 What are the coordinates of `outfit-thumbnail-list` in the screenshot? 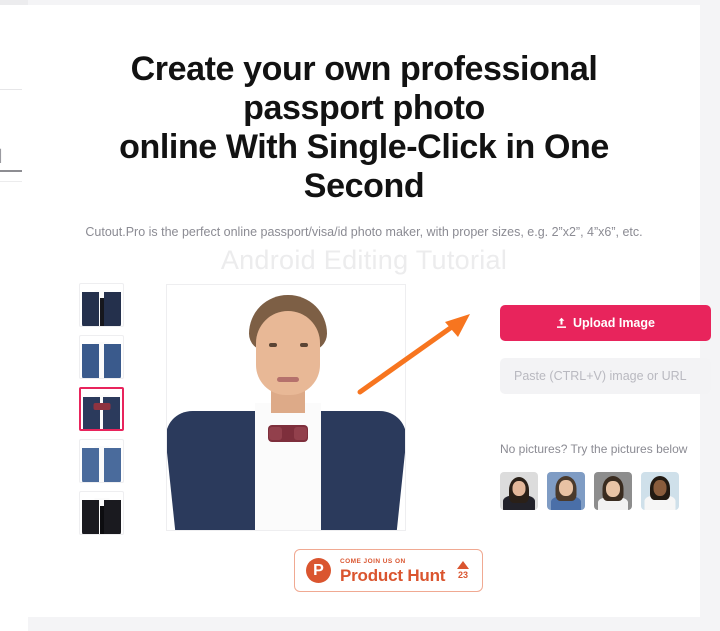 It's located at (103, 413).